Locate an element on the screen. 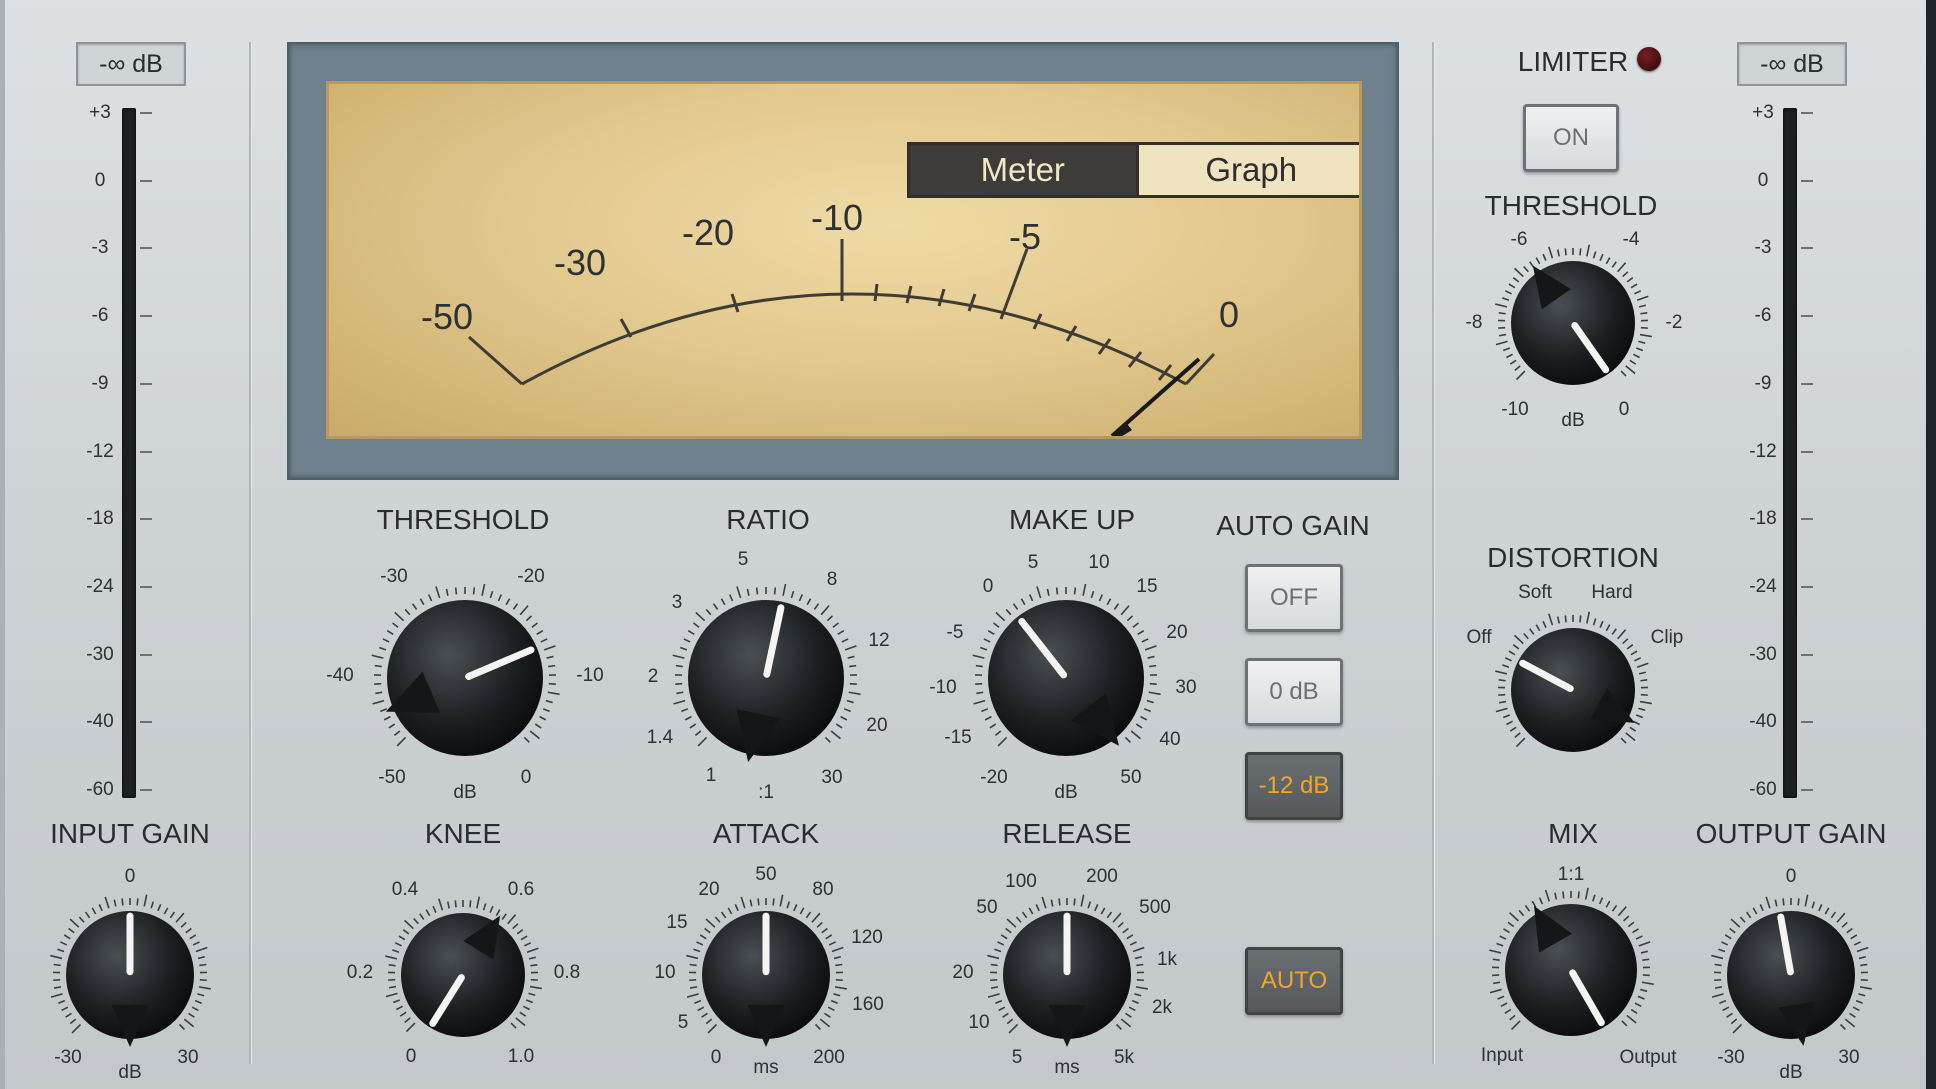 This screenshot has width=1936, height=1089. threshold-knob is located at coordinates (465, 678).